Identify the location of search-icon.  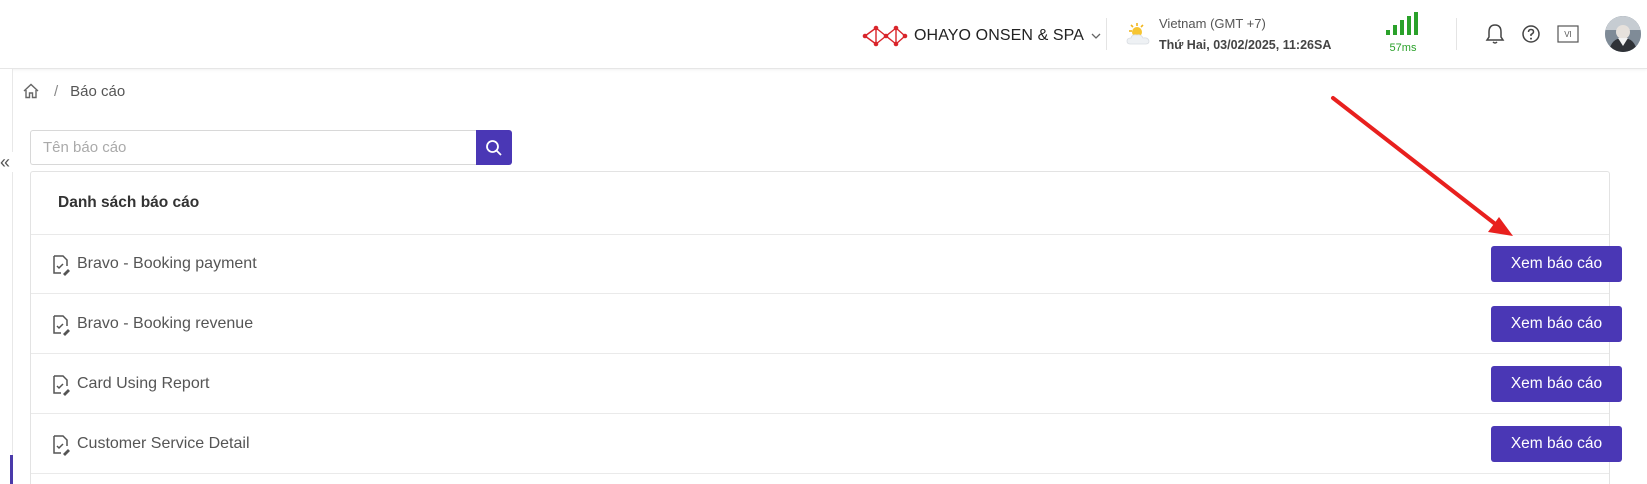
(494, 147).